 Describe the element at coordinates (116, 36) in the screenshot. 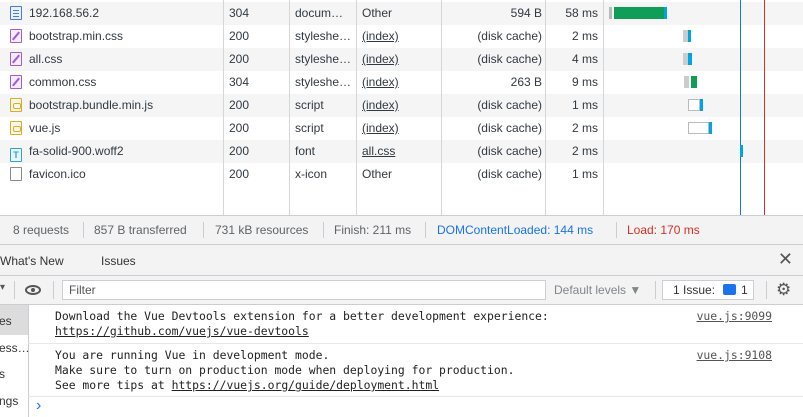

I see `request-name: bootstrap.min.css` at that location.